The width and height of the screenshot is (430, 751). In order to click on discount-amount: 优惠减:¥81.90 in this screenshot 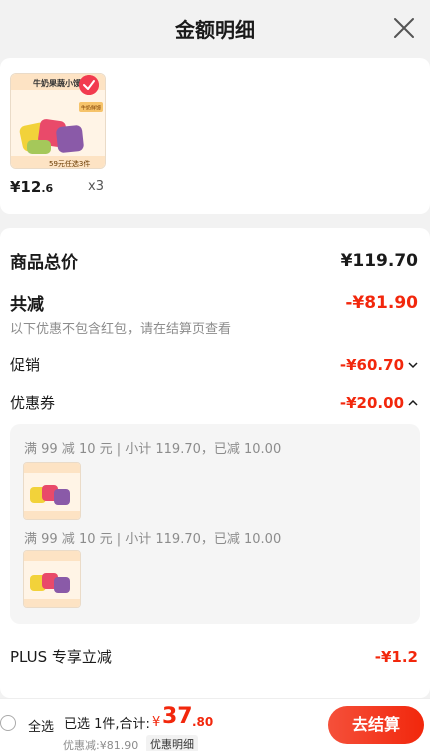, I will do `click(101, 745)`.